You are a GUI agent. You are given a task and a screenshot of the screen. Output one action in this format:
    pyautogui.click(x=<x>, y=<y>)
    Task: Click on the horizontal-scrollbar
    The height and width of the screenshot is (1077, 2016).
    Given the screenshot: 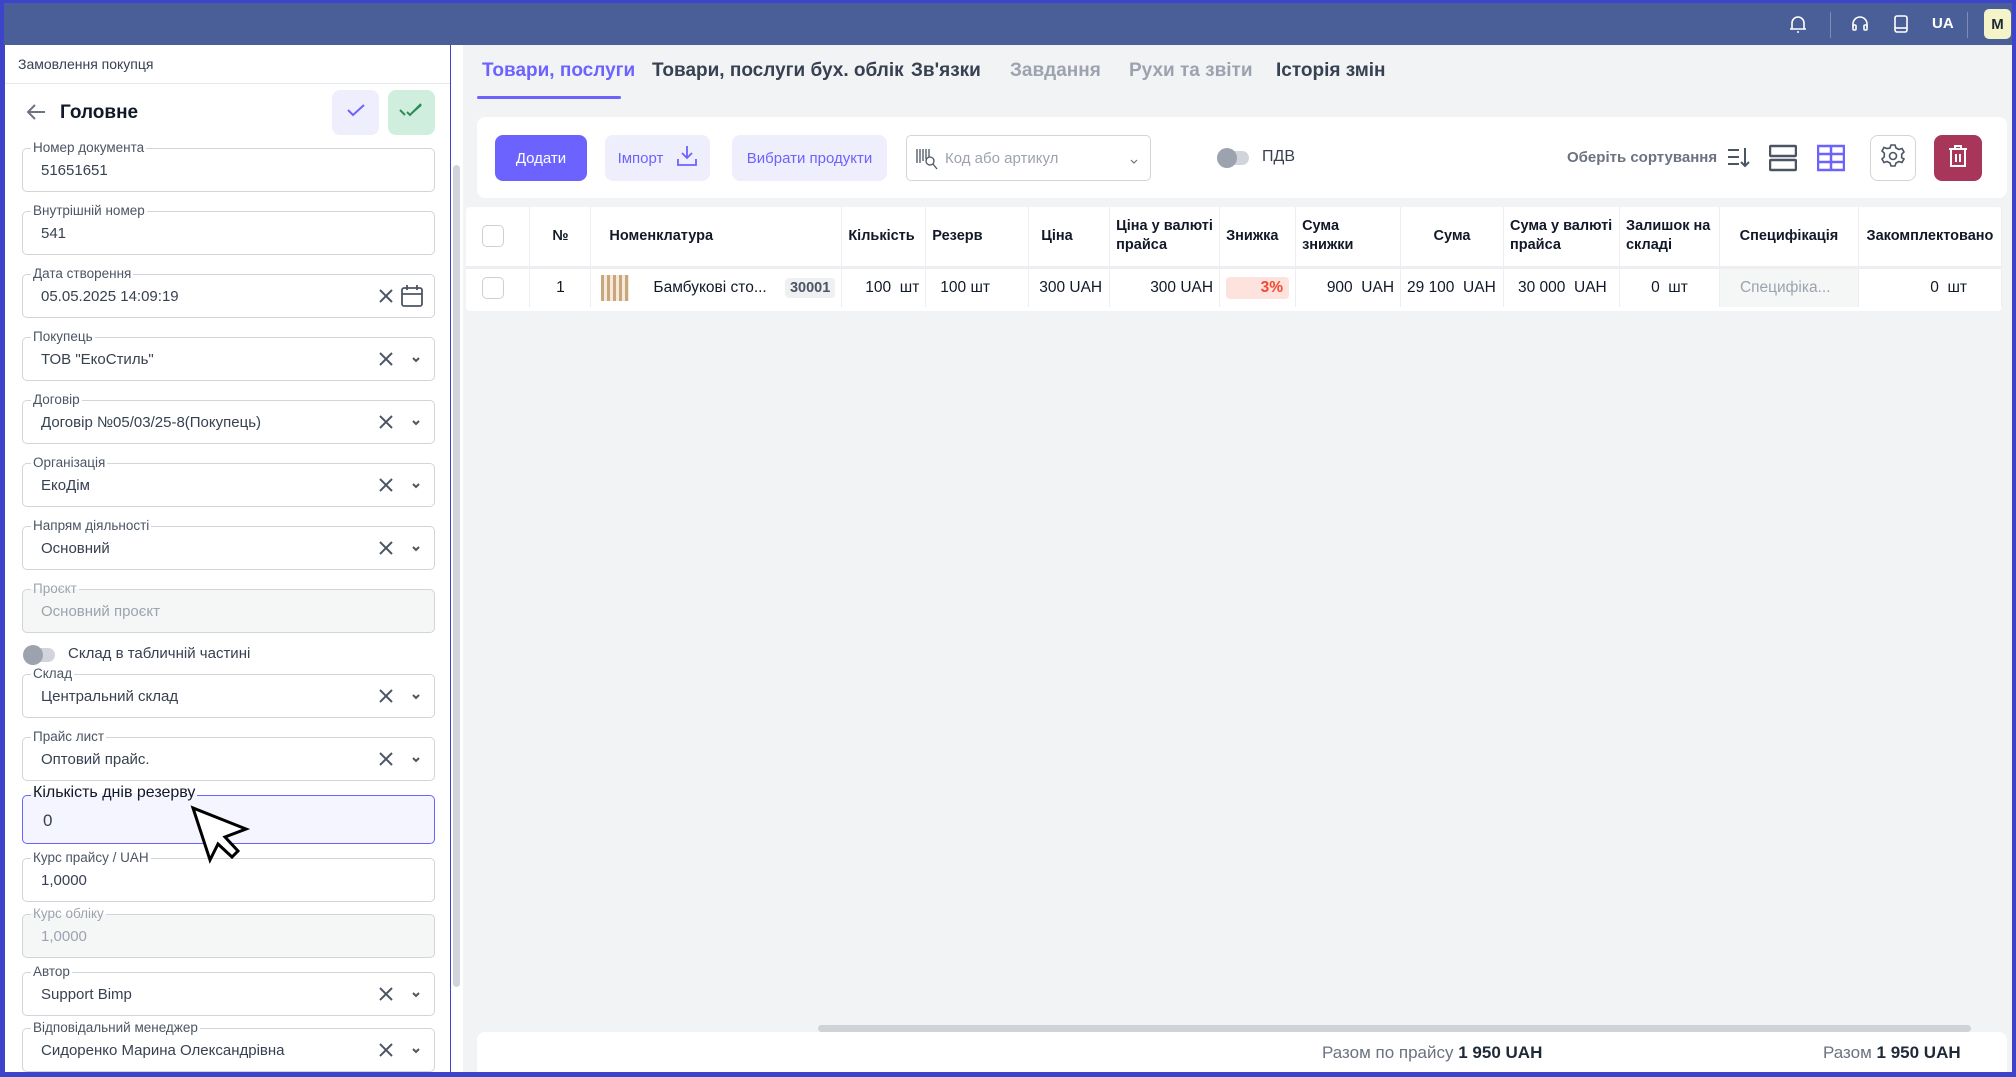 What is the action you would take?
    pyautogui.click(x=1394, y=1028)
    